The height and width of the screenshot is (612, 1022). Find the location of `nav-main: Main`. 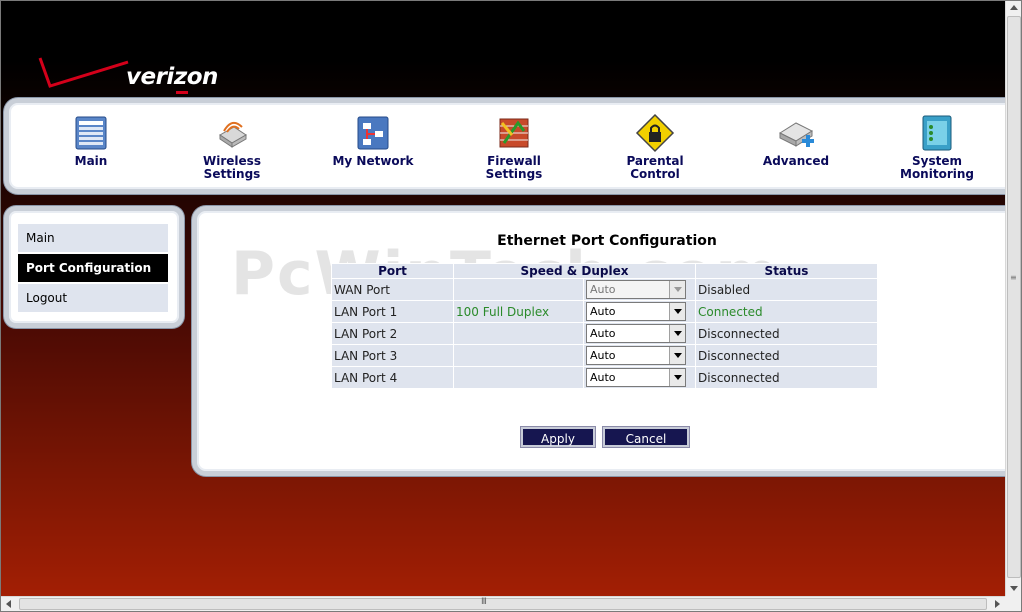

nav-main: Main is located at coordinates (91, 140).